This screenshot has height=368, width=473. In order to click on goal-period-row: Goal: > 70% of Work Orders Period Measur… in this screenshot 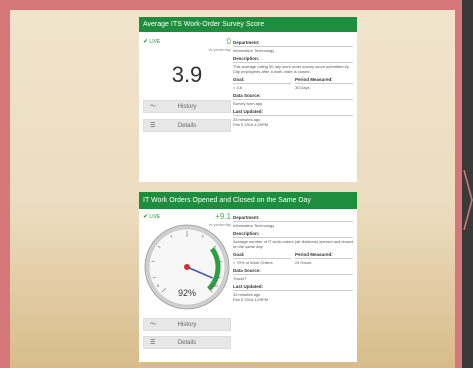, I will do `click(293, 258)`.